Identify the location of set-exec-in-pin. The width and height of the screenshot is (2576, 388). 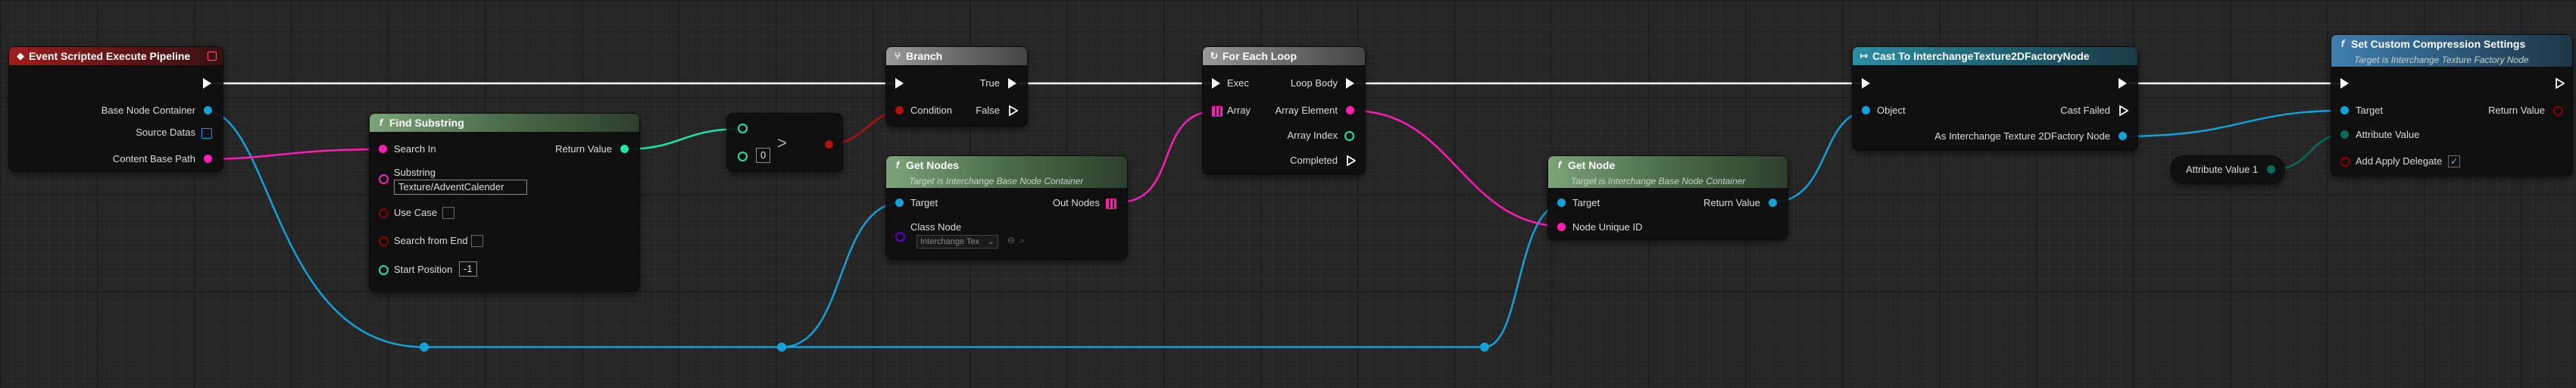
(2344, 83).